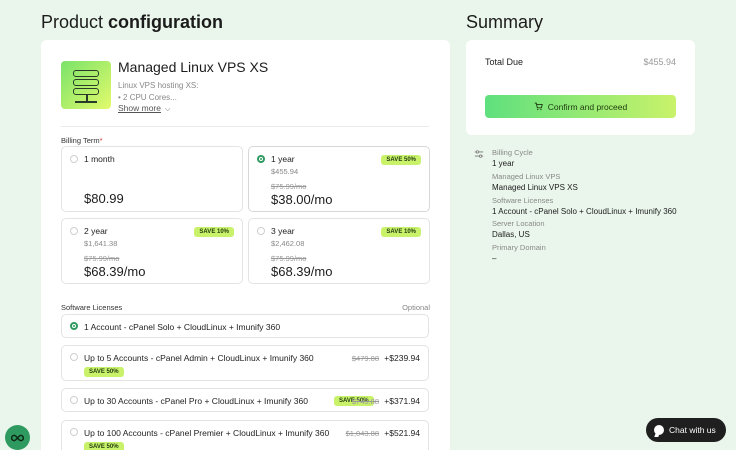 The image size is (736, 450). What do you see at coordinates (362, 433) in the screenshot?
I see `original-price: $1,043.88` at bounding box center [362, 433].